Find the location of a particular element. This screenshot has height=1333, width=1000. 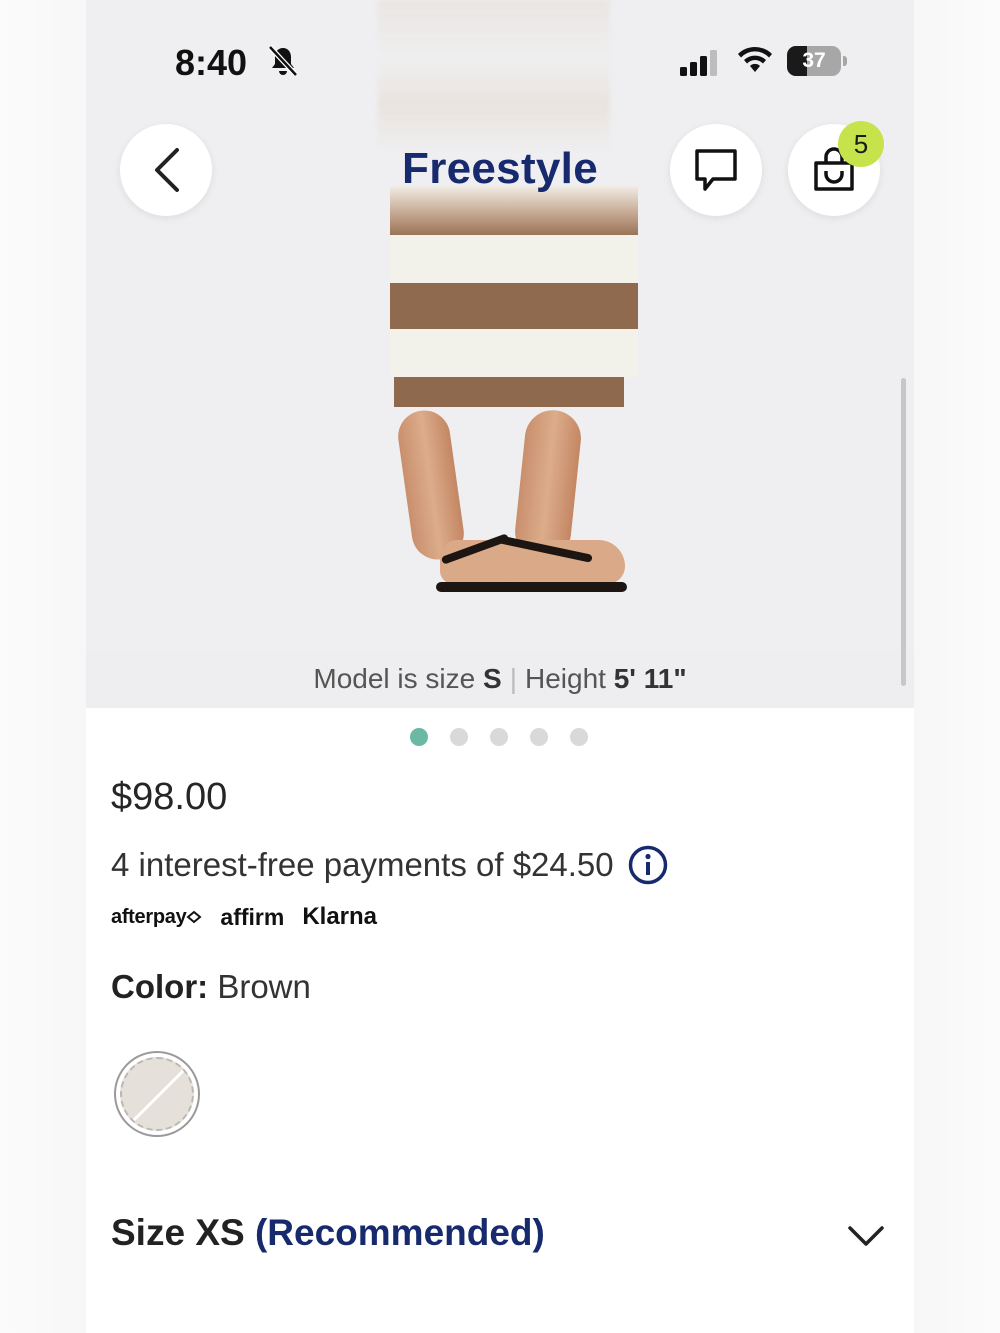

installments-info: 4 interest-free payments of $24.50 is located at coordinates (389, 865).